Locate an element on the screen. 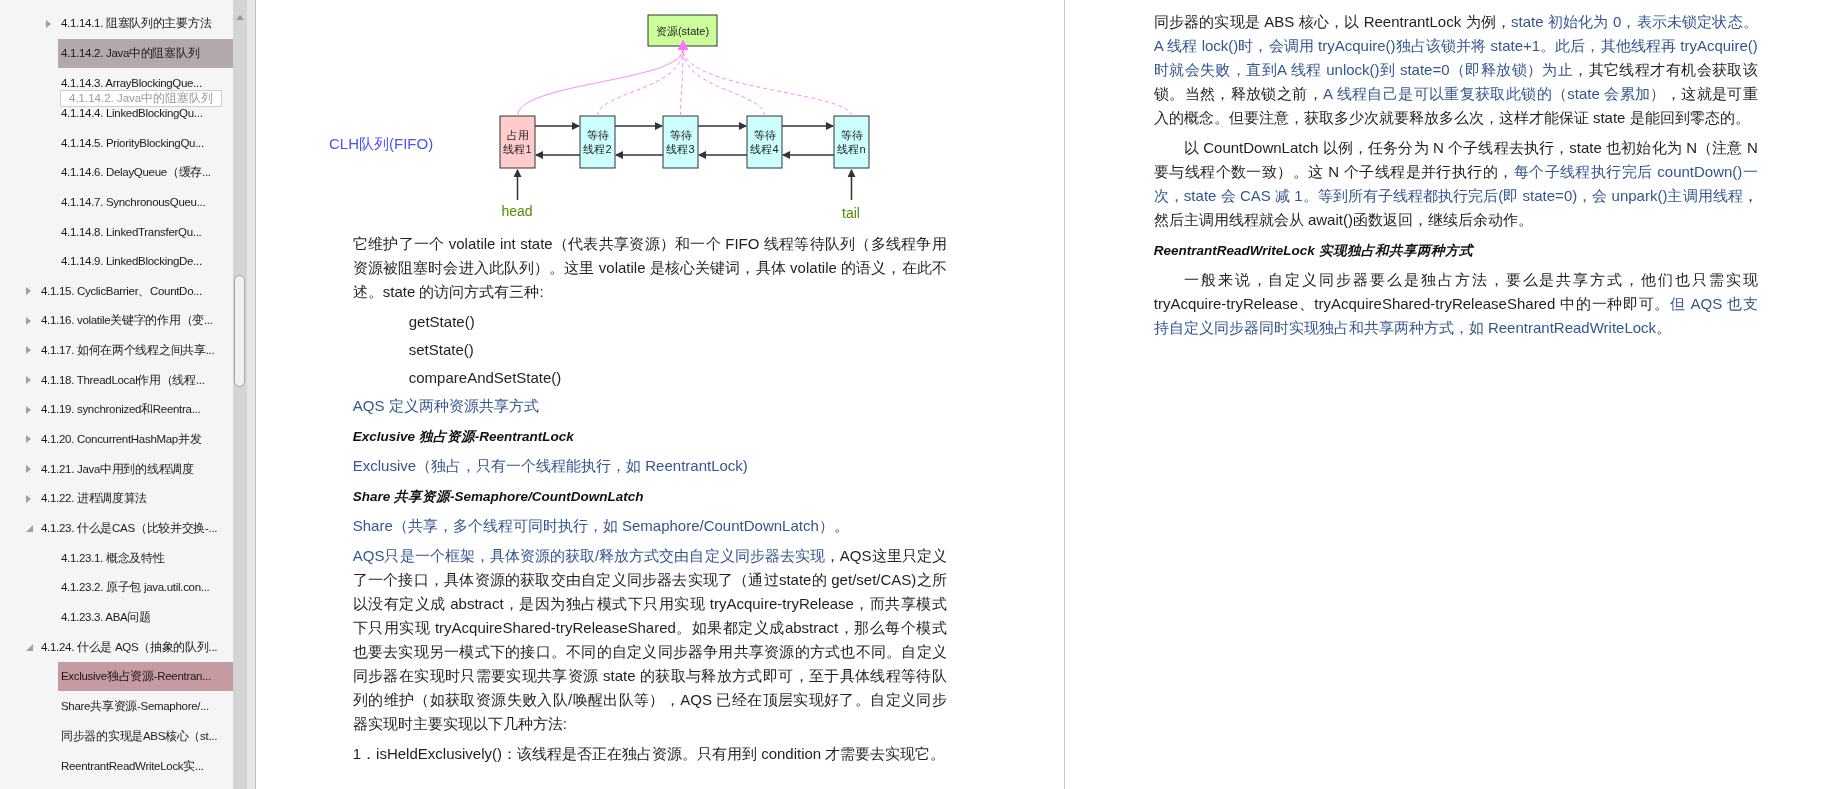 Image resolution: width=1847 pixels, height=789 pixels. paragraph: 它维护了一个 volatile int state（代表共享资源）和一个 FIFO 线程等待队列（多线程争用资源被阻塞时会进入此队列）。这里 volatile 是核心关键词，具体 volatile 的语义，在此不述。state 的访问方式有三种: is located at coordinates (649, 268).